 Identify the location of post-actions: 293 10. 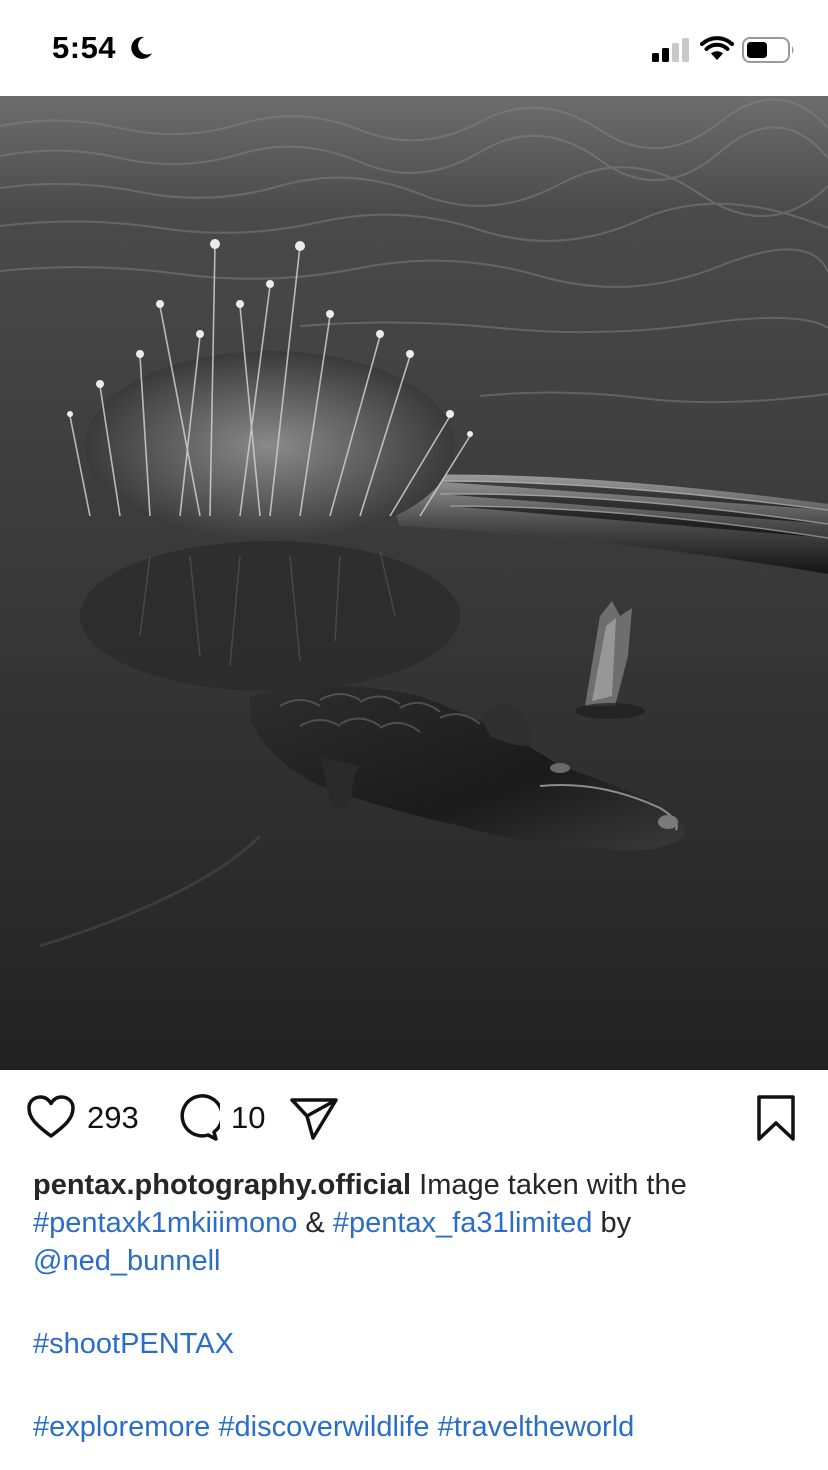
(414, 1117).